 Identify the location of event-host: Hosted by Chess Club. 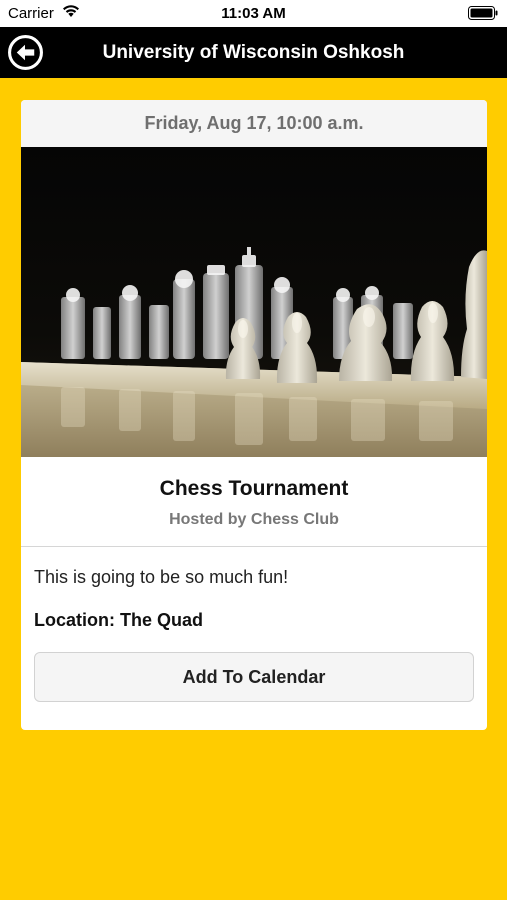
(254, 519).